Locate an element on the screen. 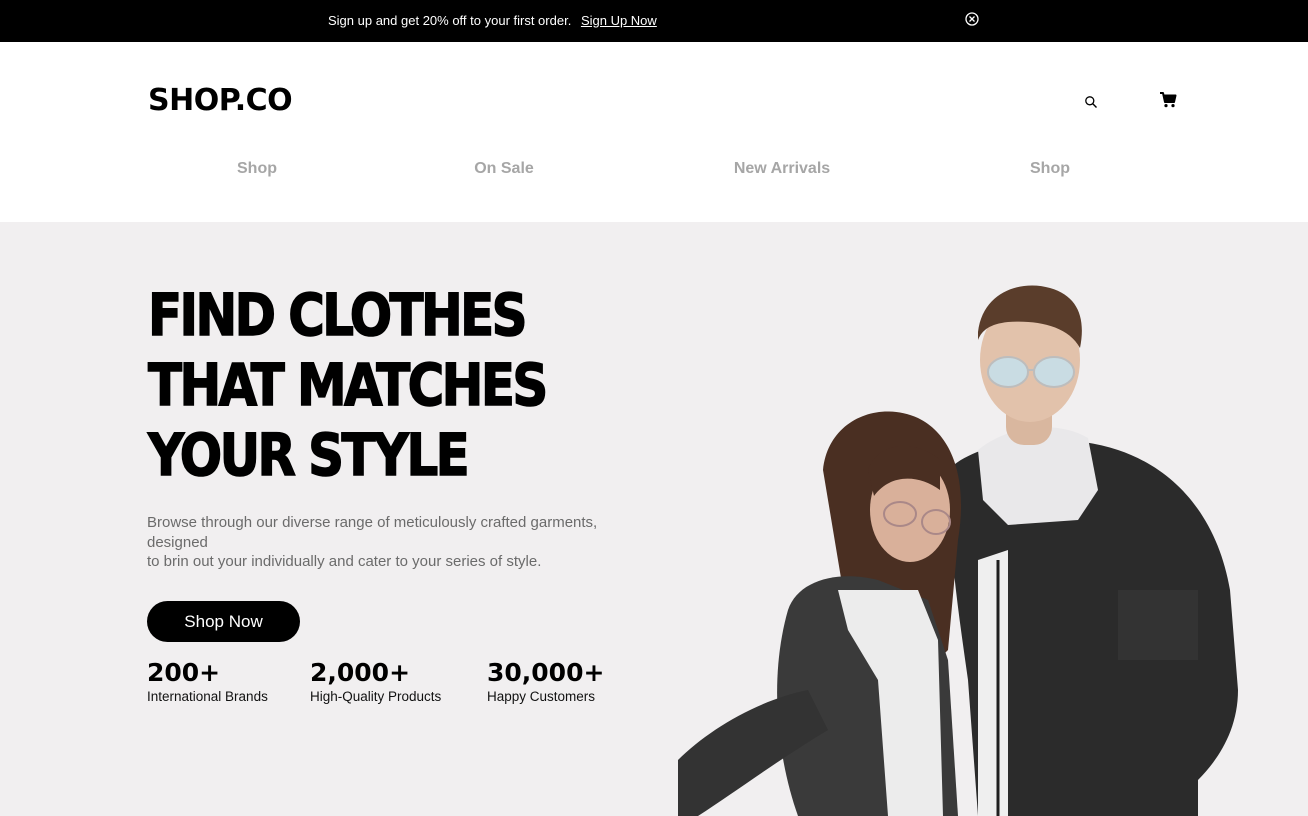  stat-label: High-Quality Products is located at coordinates (376, 696).